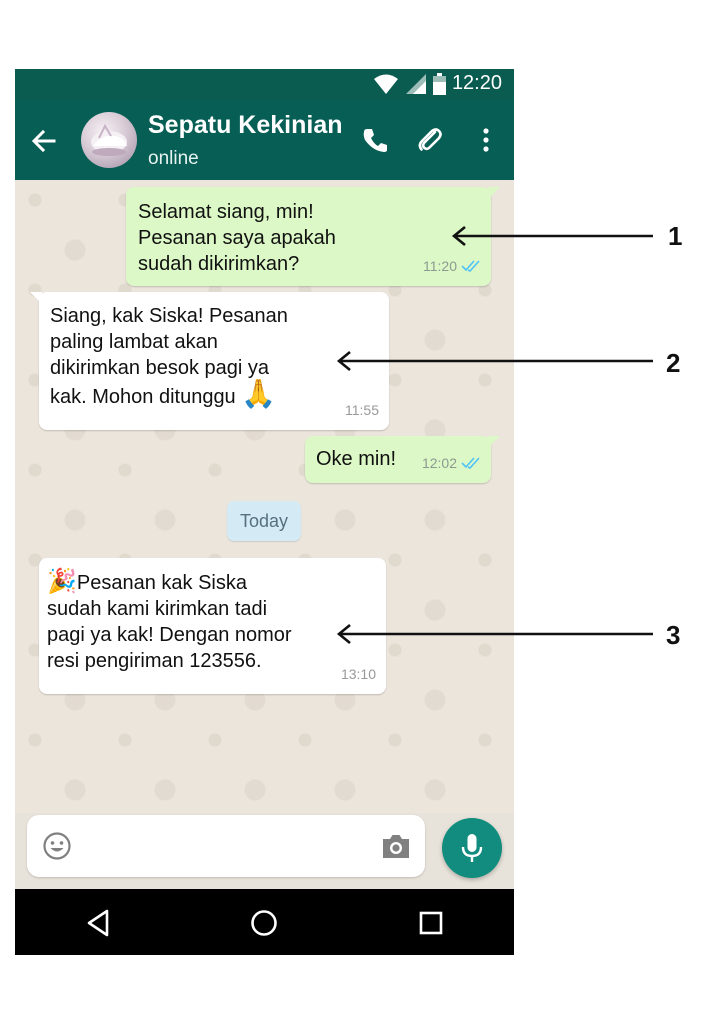 The width and height of the screenshot is (724, 1024). I want to click on callout-label-3: 3, so click(673, 635).